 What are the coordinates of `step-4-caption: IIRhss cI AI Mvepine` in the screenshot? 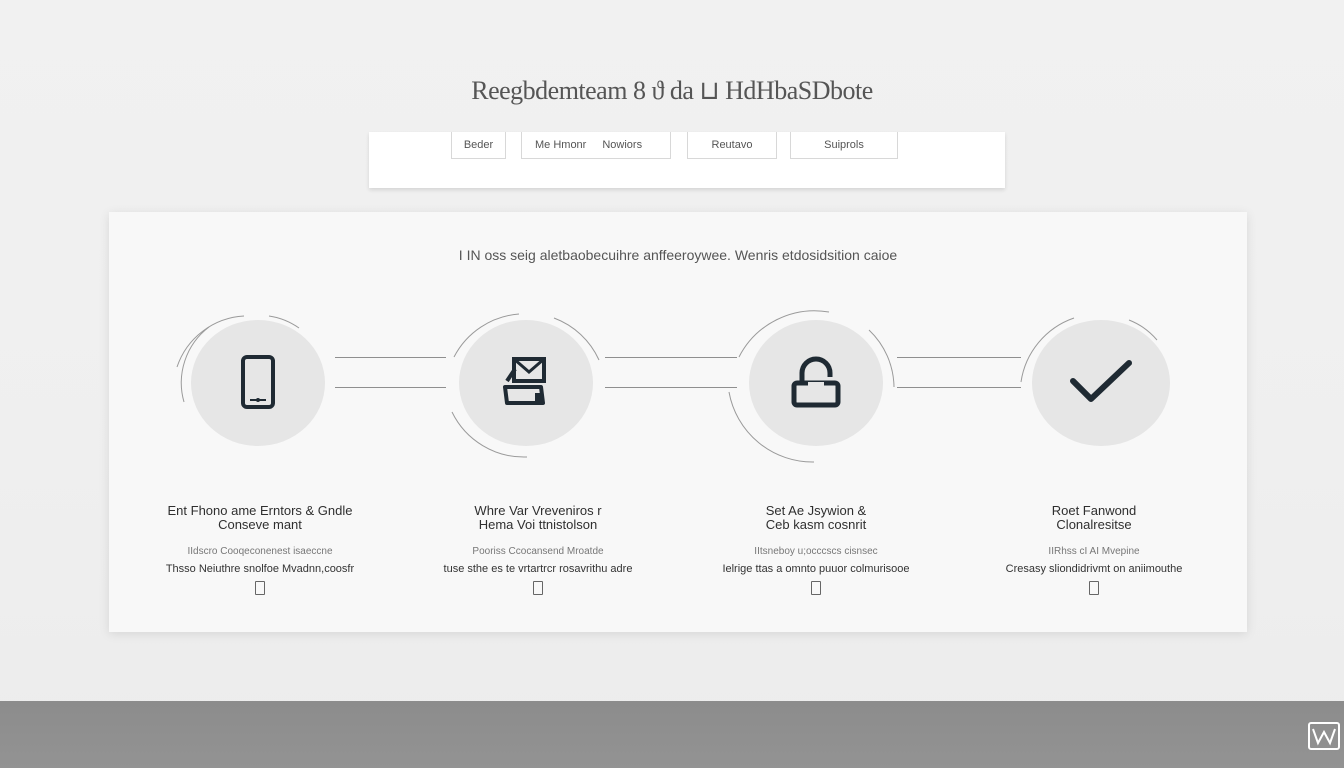 It's located at (1094, 551).